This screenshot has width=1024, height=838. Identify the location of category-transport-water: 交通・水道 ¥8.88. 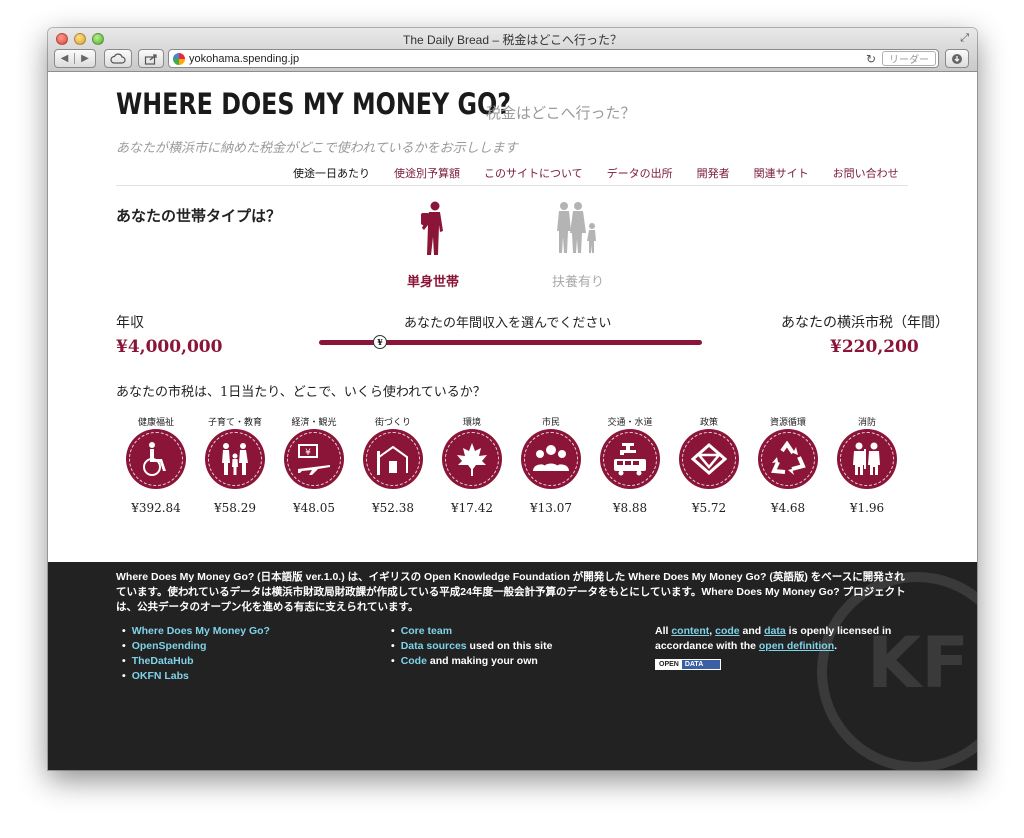
(630, 465).